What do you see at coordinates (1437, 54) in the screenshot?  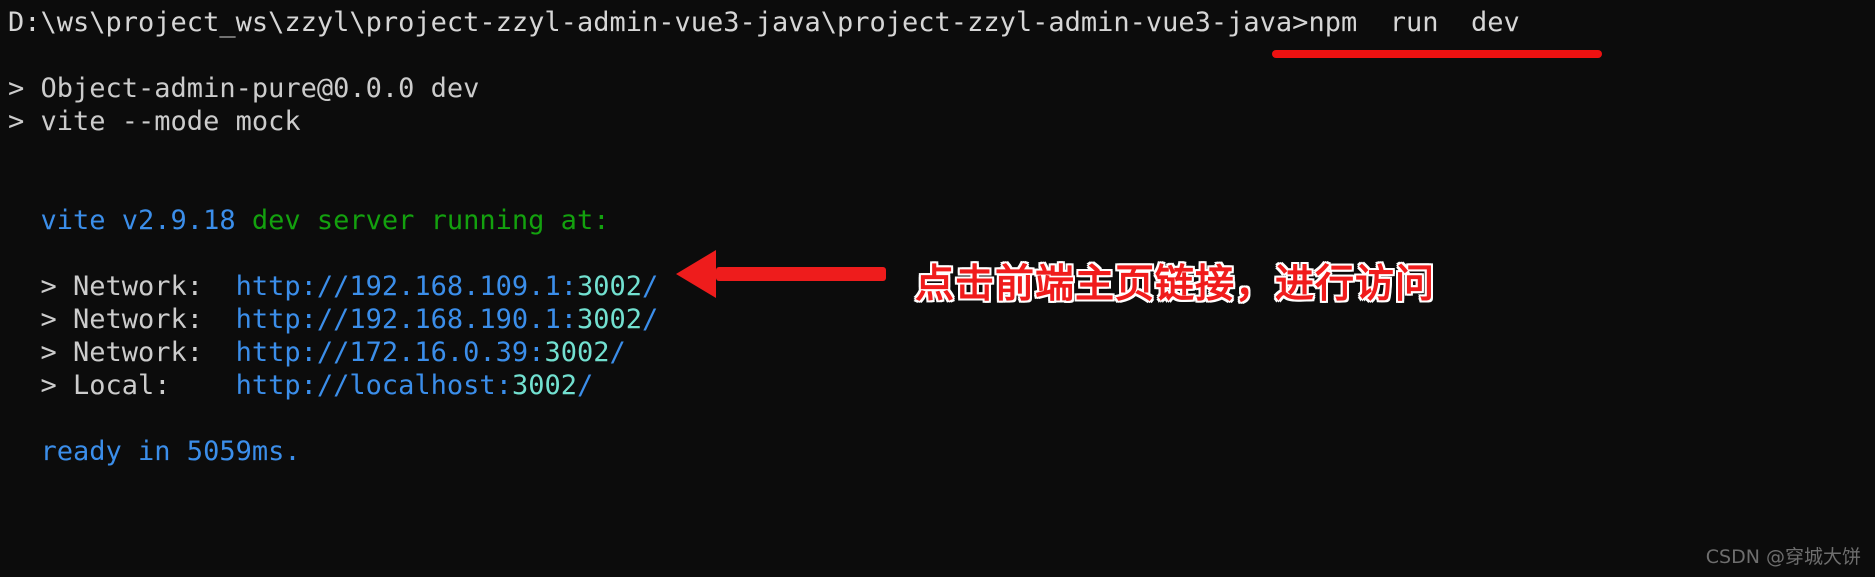 I see `command-underline-annotation` at bounding box center [1437, 54].